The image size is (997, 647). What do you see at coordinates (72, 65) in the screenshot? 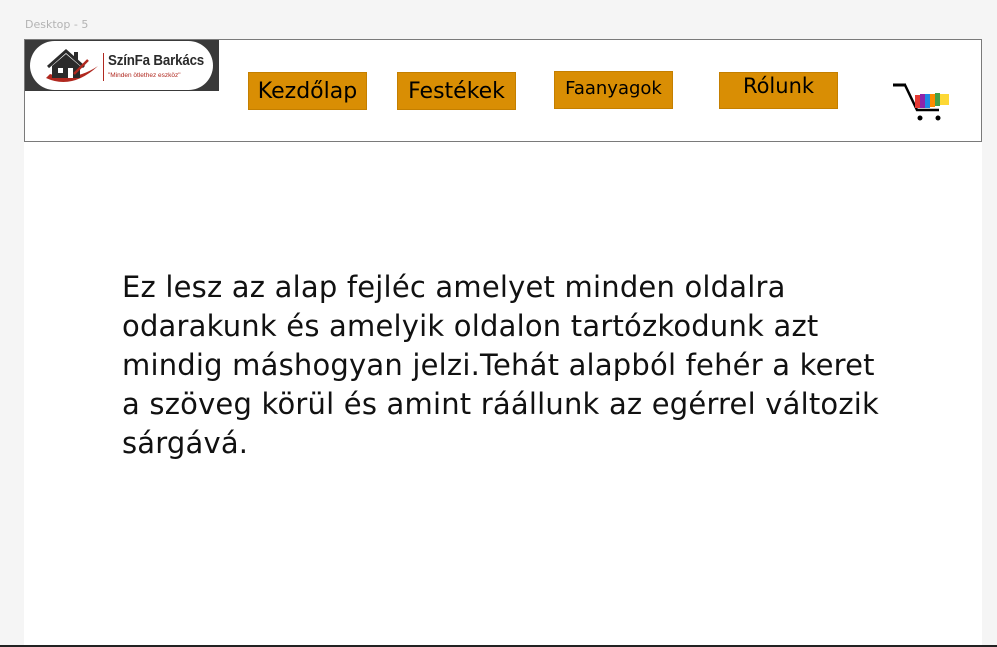
I see `house-icon` at bounding box center [72, 65].